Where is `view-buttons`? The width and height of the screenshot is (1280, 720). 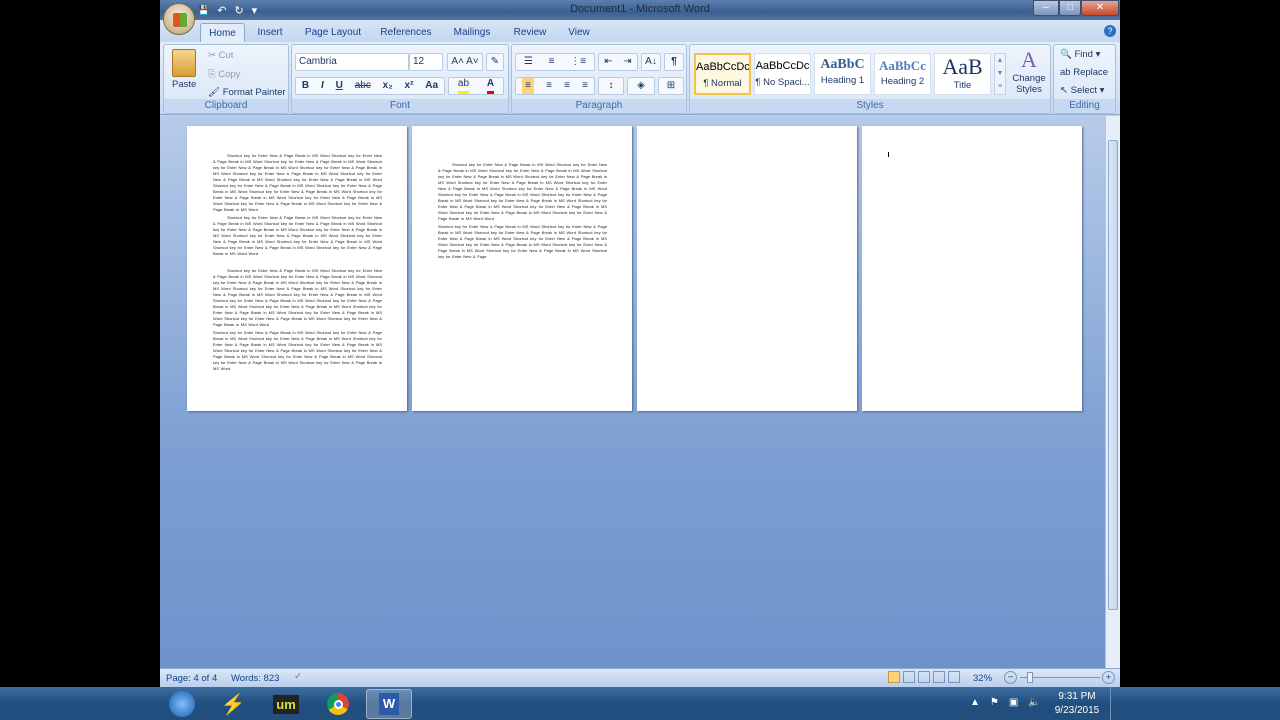 view-buttons is located at coordinates (927, 678).